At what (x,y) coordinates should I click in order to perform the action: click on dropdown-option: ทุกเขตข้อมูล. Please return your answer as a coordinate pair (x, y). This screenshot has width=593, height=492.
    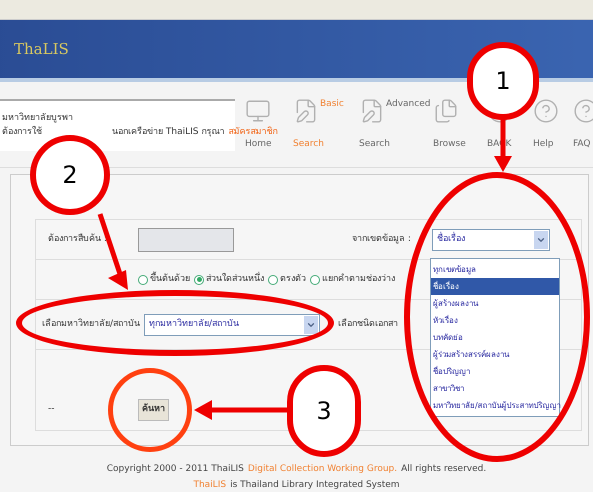
    Looking at the image, I should click on (495, 269).